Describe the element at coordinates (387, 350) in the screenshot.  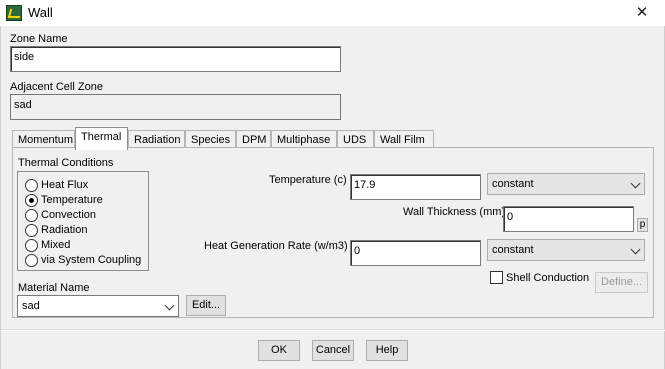
I see `help-button: Help` at that location.